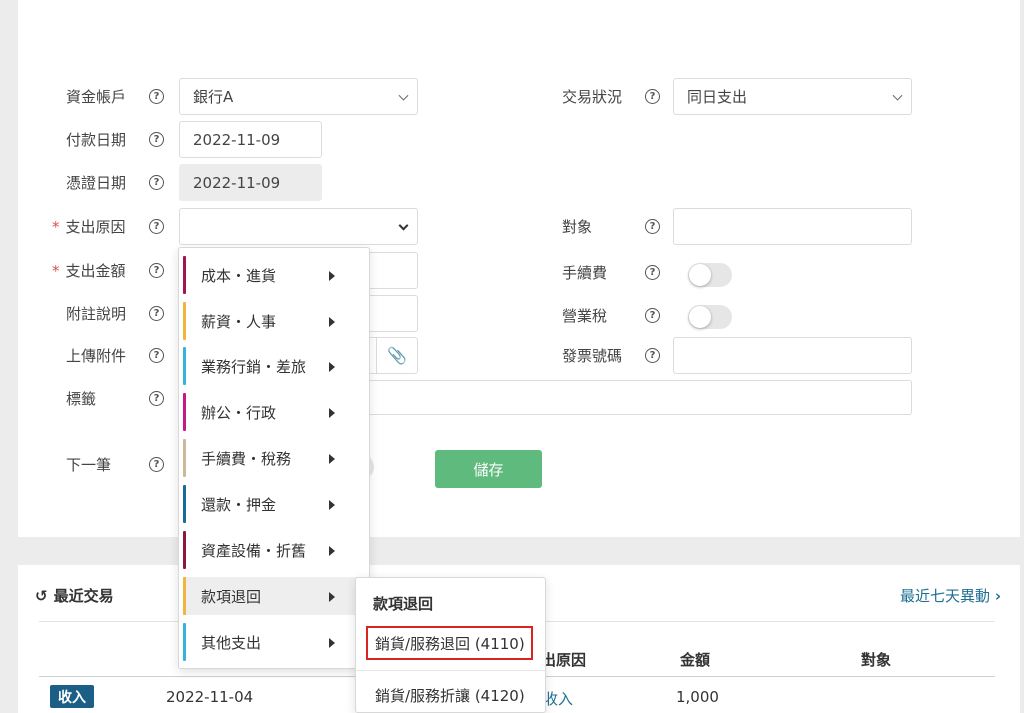 The height and width of the screenshot is (713, 1024). I want to click on paperclip-icon: 📎, so click(396, 355).